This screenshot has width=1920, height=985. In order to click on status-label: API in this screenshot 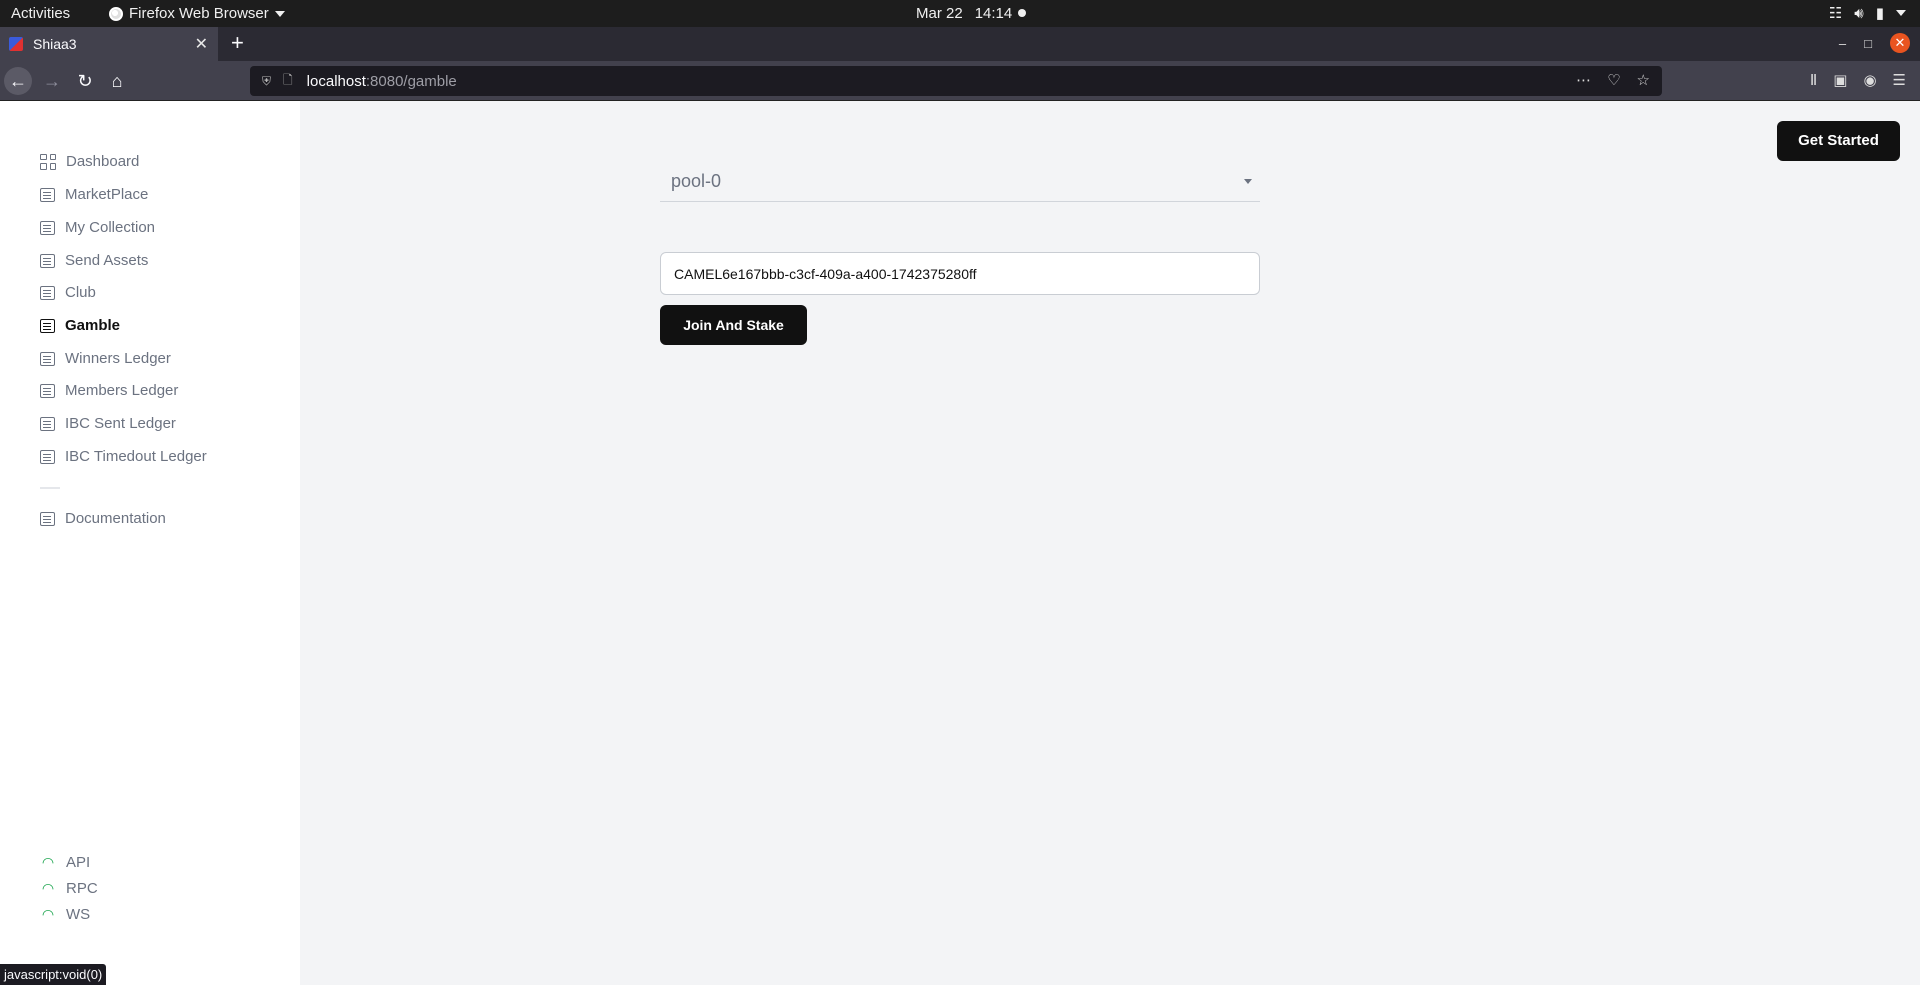, I will do `click(78, 862)`.